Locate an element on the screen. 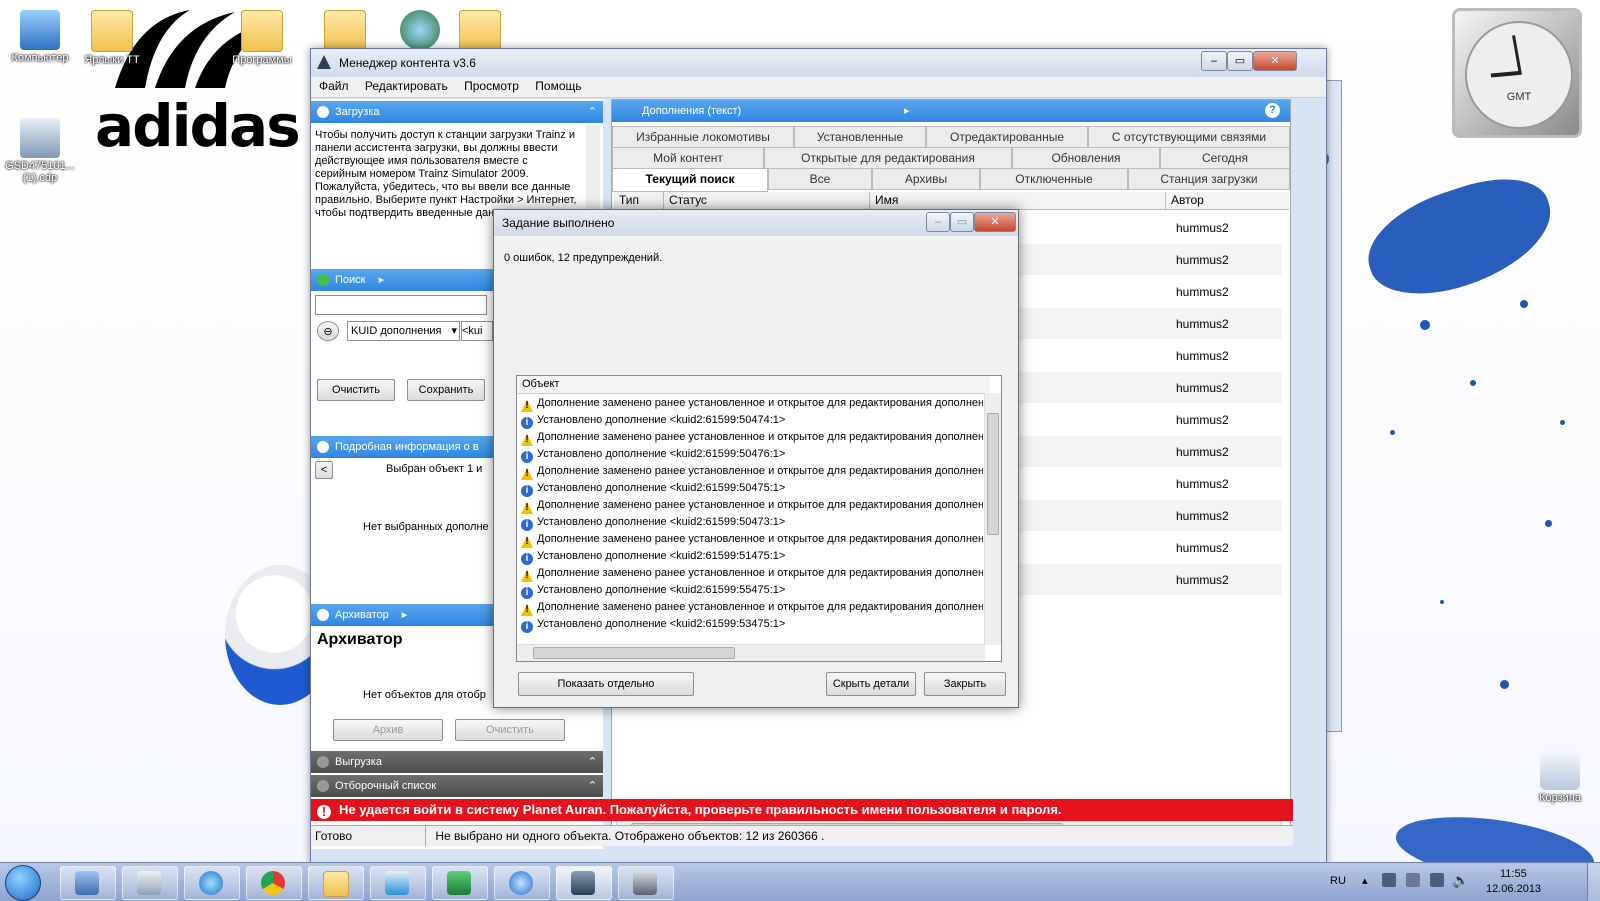  tray-expand-icon: ▴ is located at coordinates (1365, 880).